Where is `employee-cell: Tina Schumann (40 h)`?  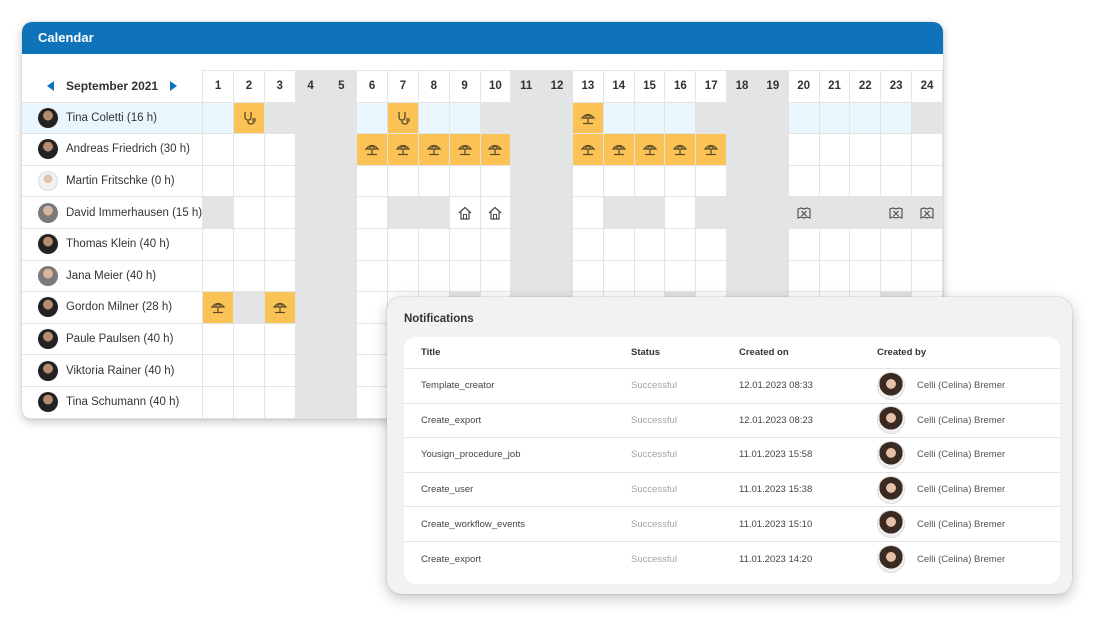 employee-cell: Tina Schumann (40 h) is located at coordinates (113, 402).